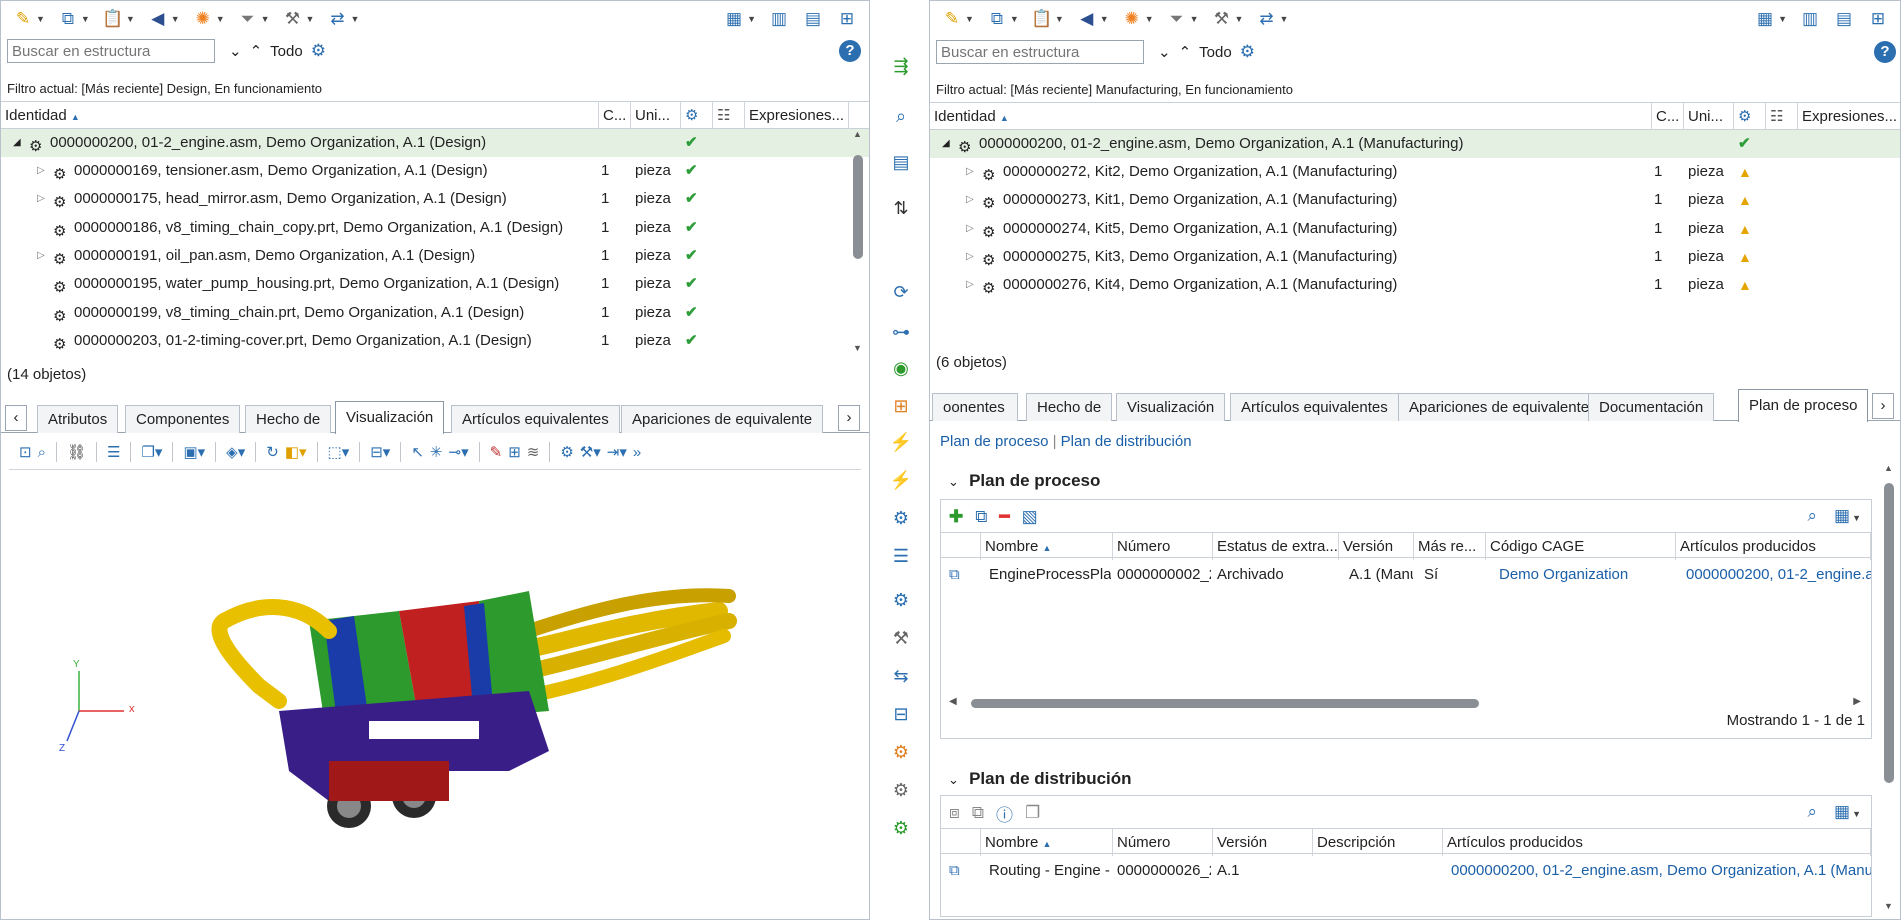 The width and height of the screenshot is (1901, 920). What do you see at coordinates (637, 452) in the screenshot?
I see `more-icon: »` at bounding box center [637, 452].